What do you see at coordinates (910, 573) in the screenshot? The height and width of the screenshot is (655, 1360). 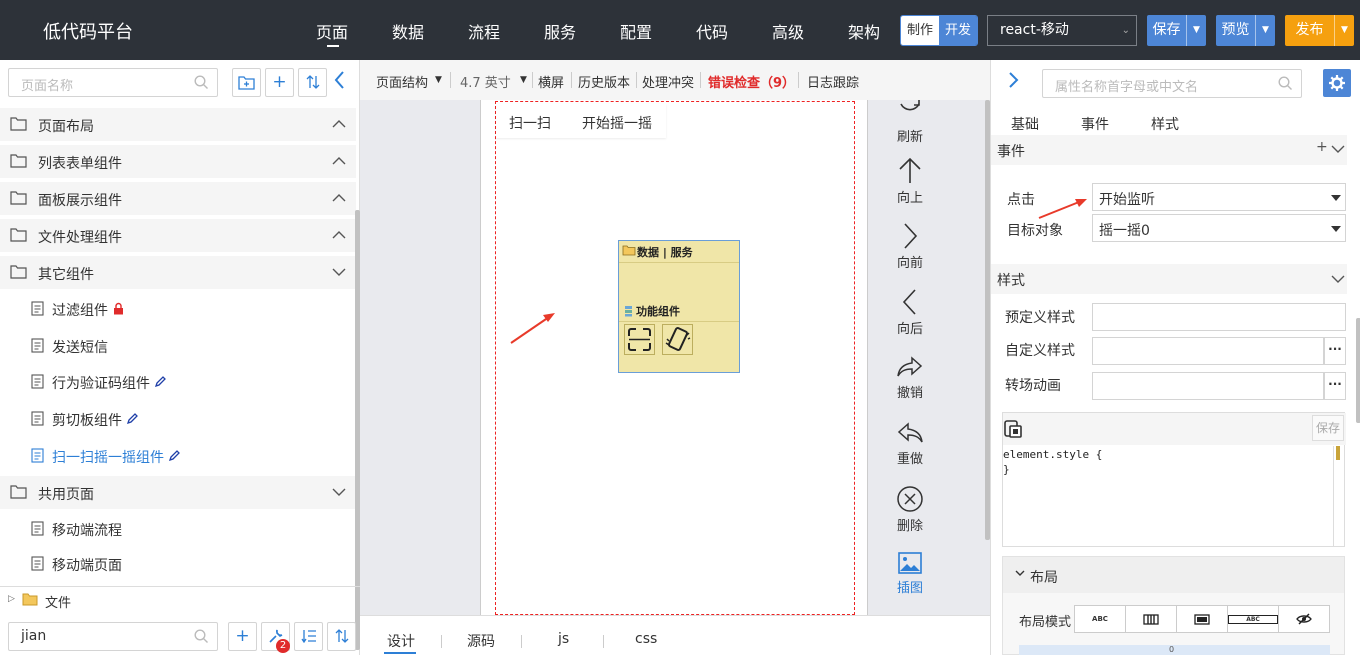 I see `insert-image-button: 插图` at bounding box center [910, 573].